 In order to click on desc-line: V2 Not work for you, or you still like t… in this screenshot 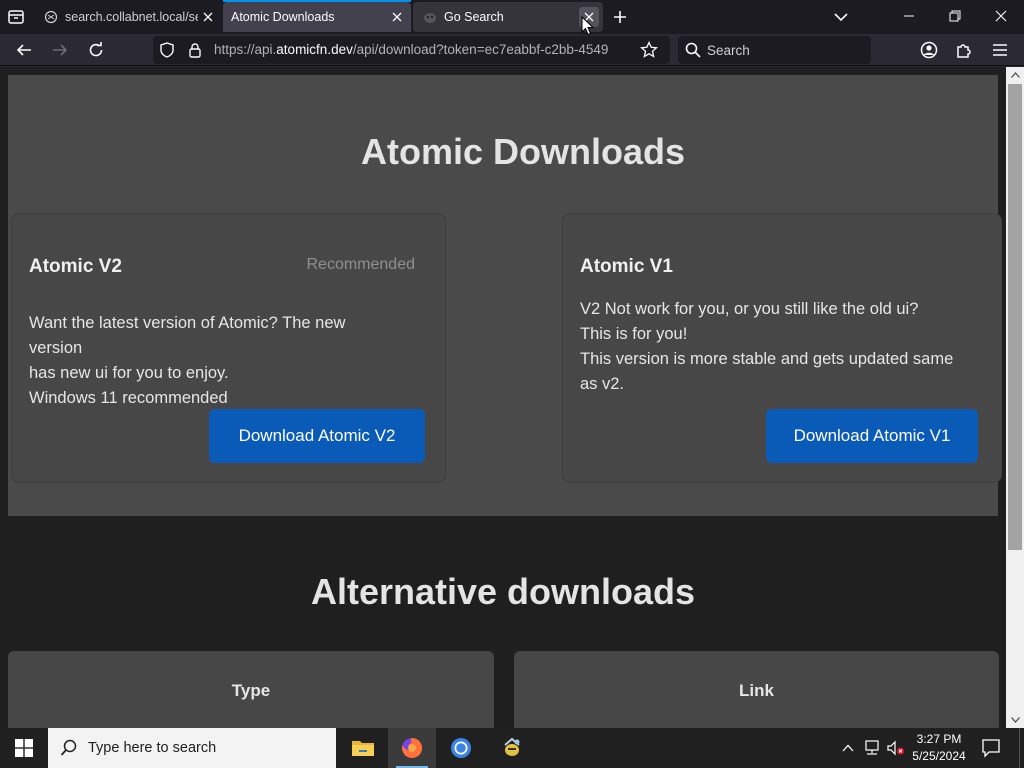, I will do `click(749, 309)`.